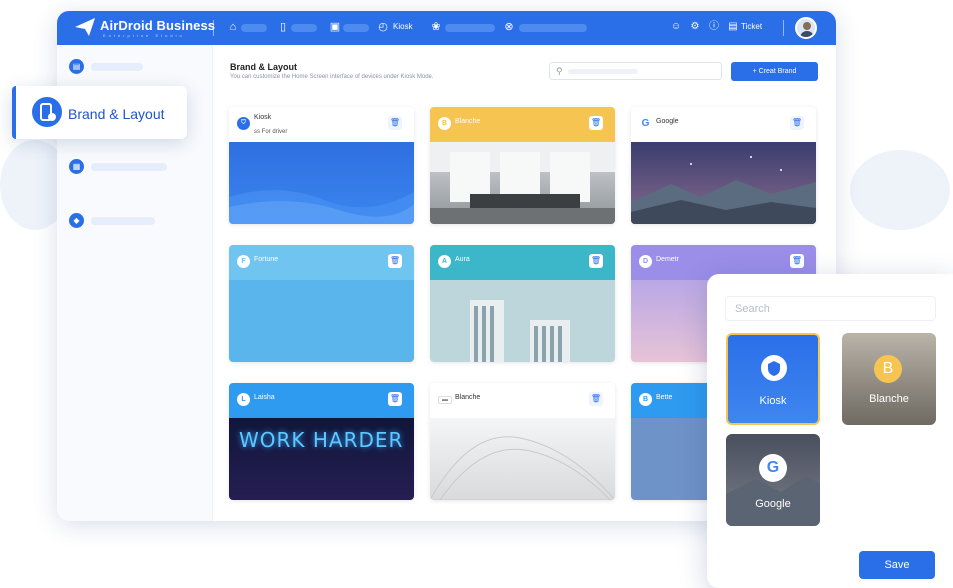 The width and height of the screenshot is (953, 588). What do you see at coordinates (752, 309) in the screenshot?
I see `search-placeholder: Search` at bounding box center [752, 309].